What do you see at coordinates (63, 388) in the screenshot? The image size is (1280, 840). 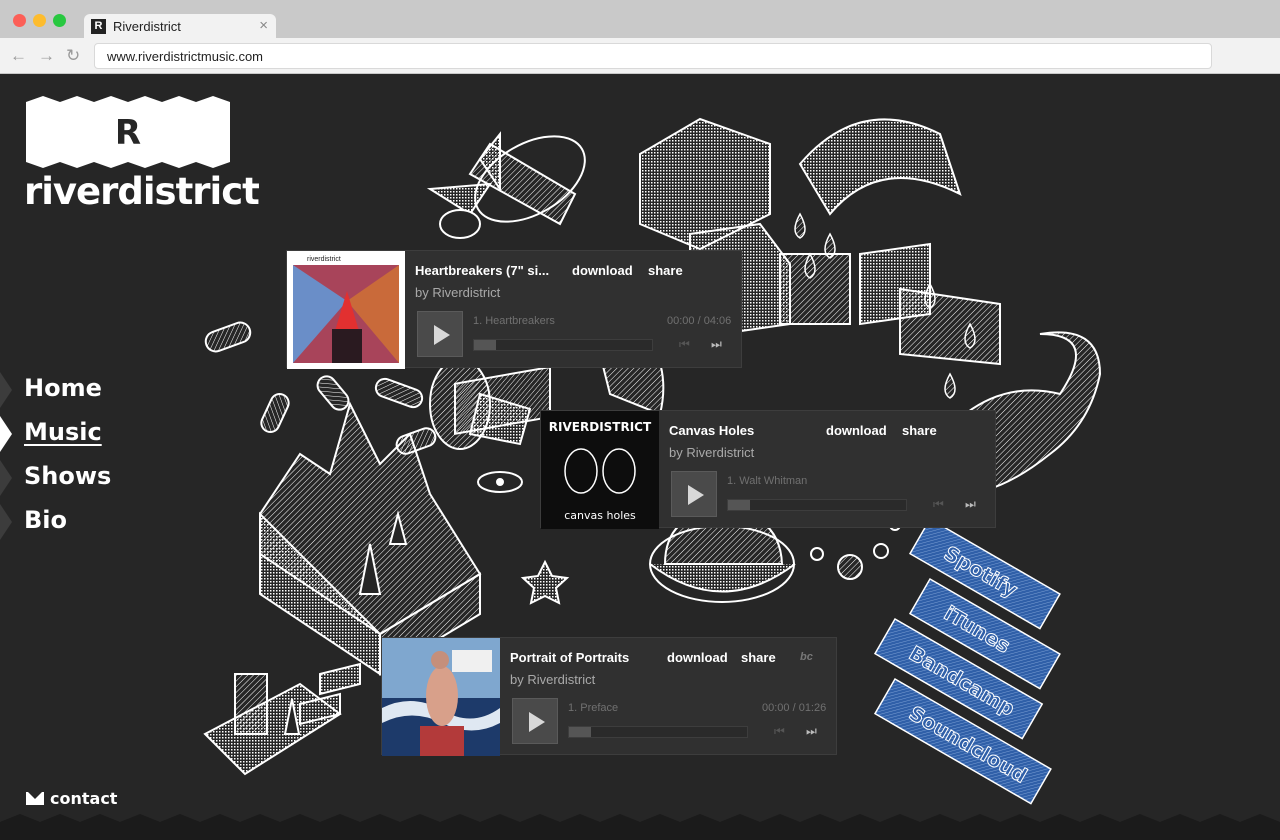 I see `nav-home-label: Home` at bounding box center [63, 388].